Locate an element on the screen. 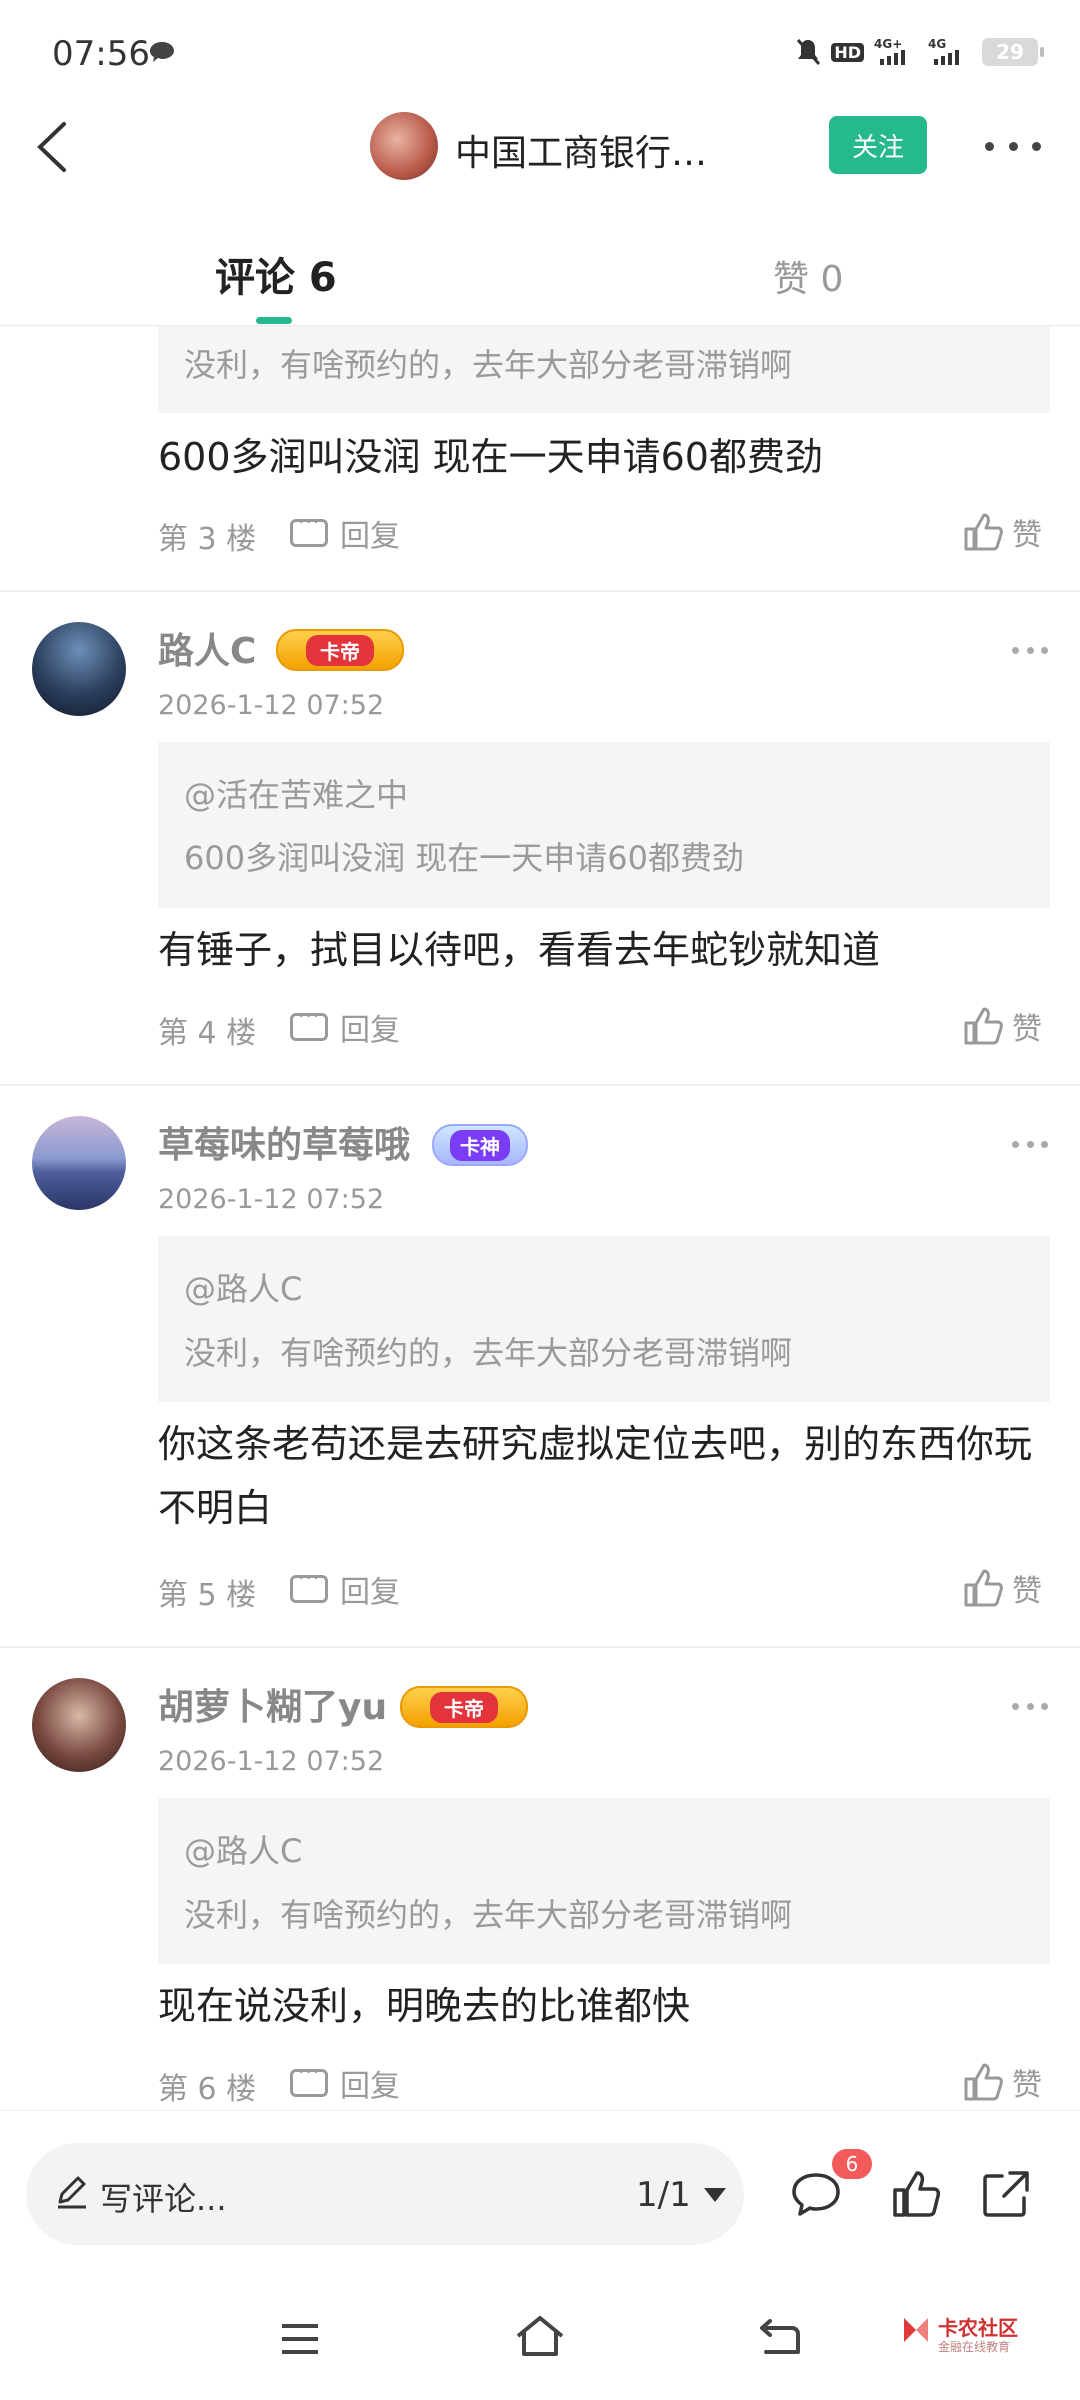 This screenshot has width=1080, height=2400. svg-text: 4G+ is located at coordinates (888, 44).